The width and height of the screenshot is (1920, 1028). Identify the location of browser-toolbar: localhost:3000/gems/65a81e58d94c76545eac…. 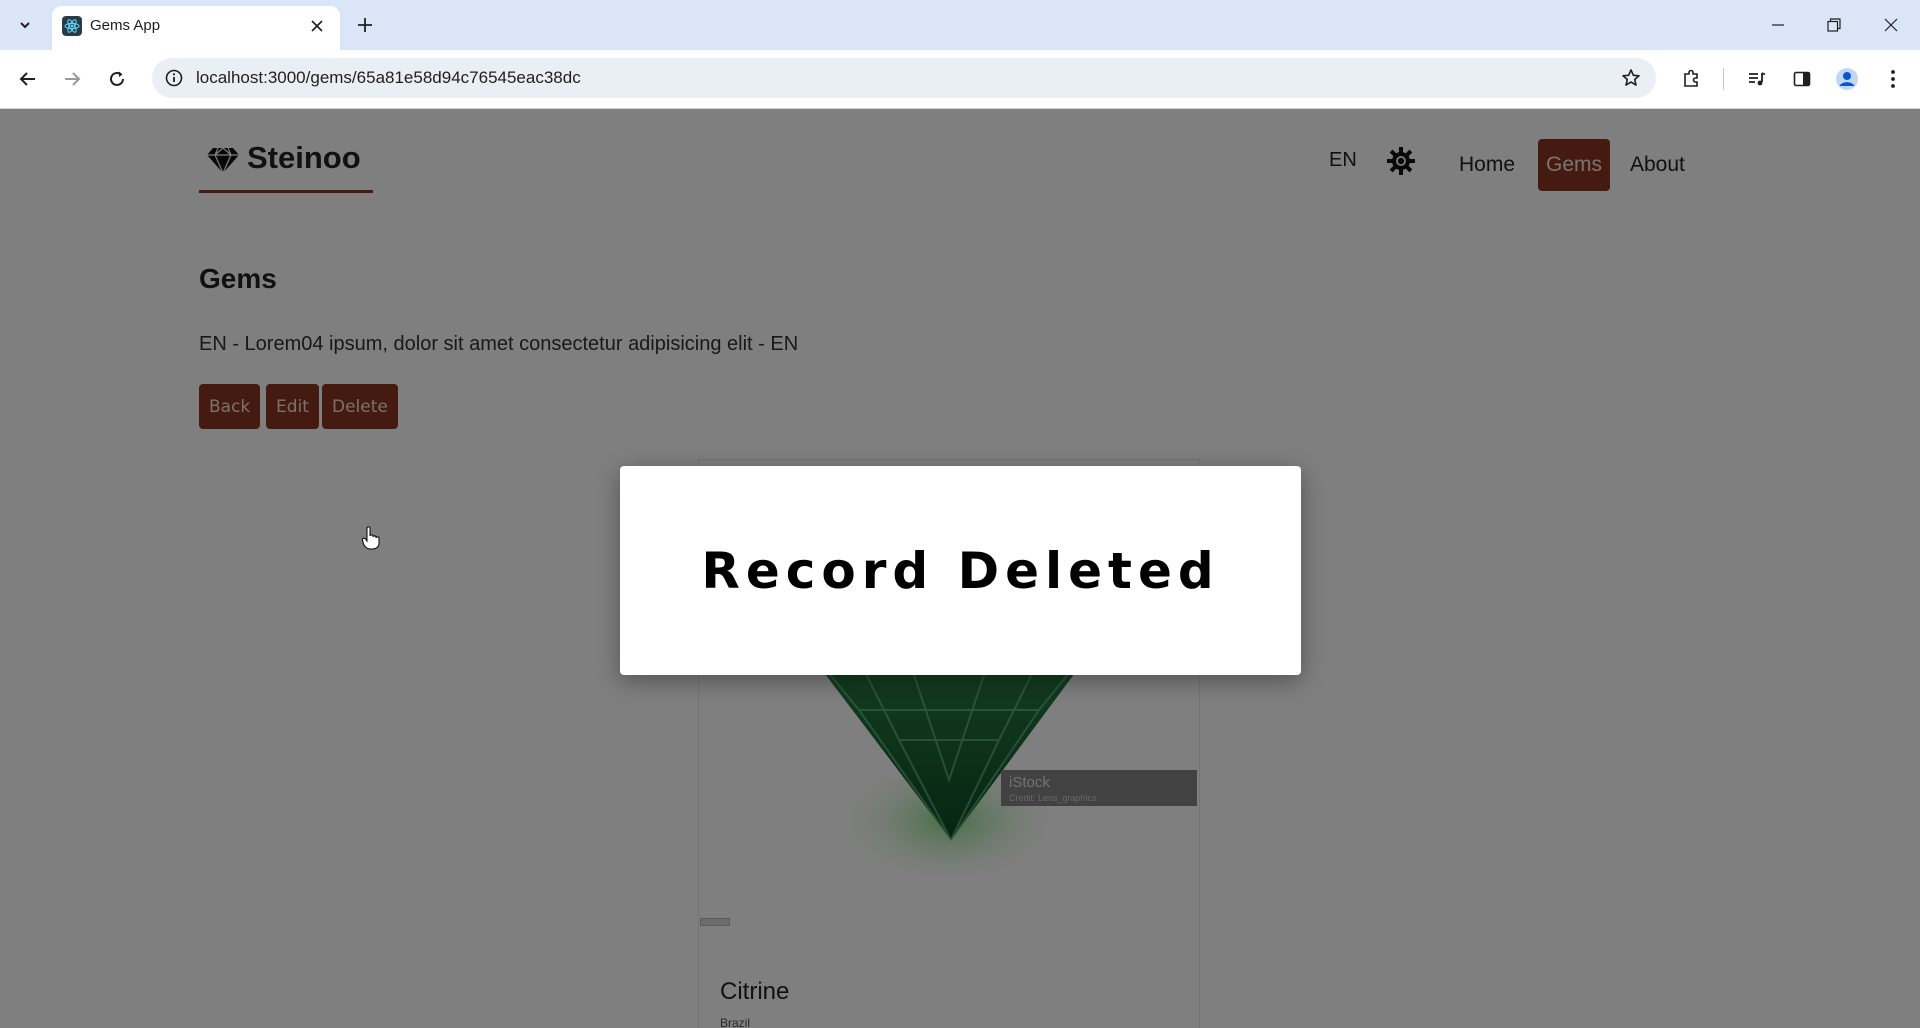
(960, 79).